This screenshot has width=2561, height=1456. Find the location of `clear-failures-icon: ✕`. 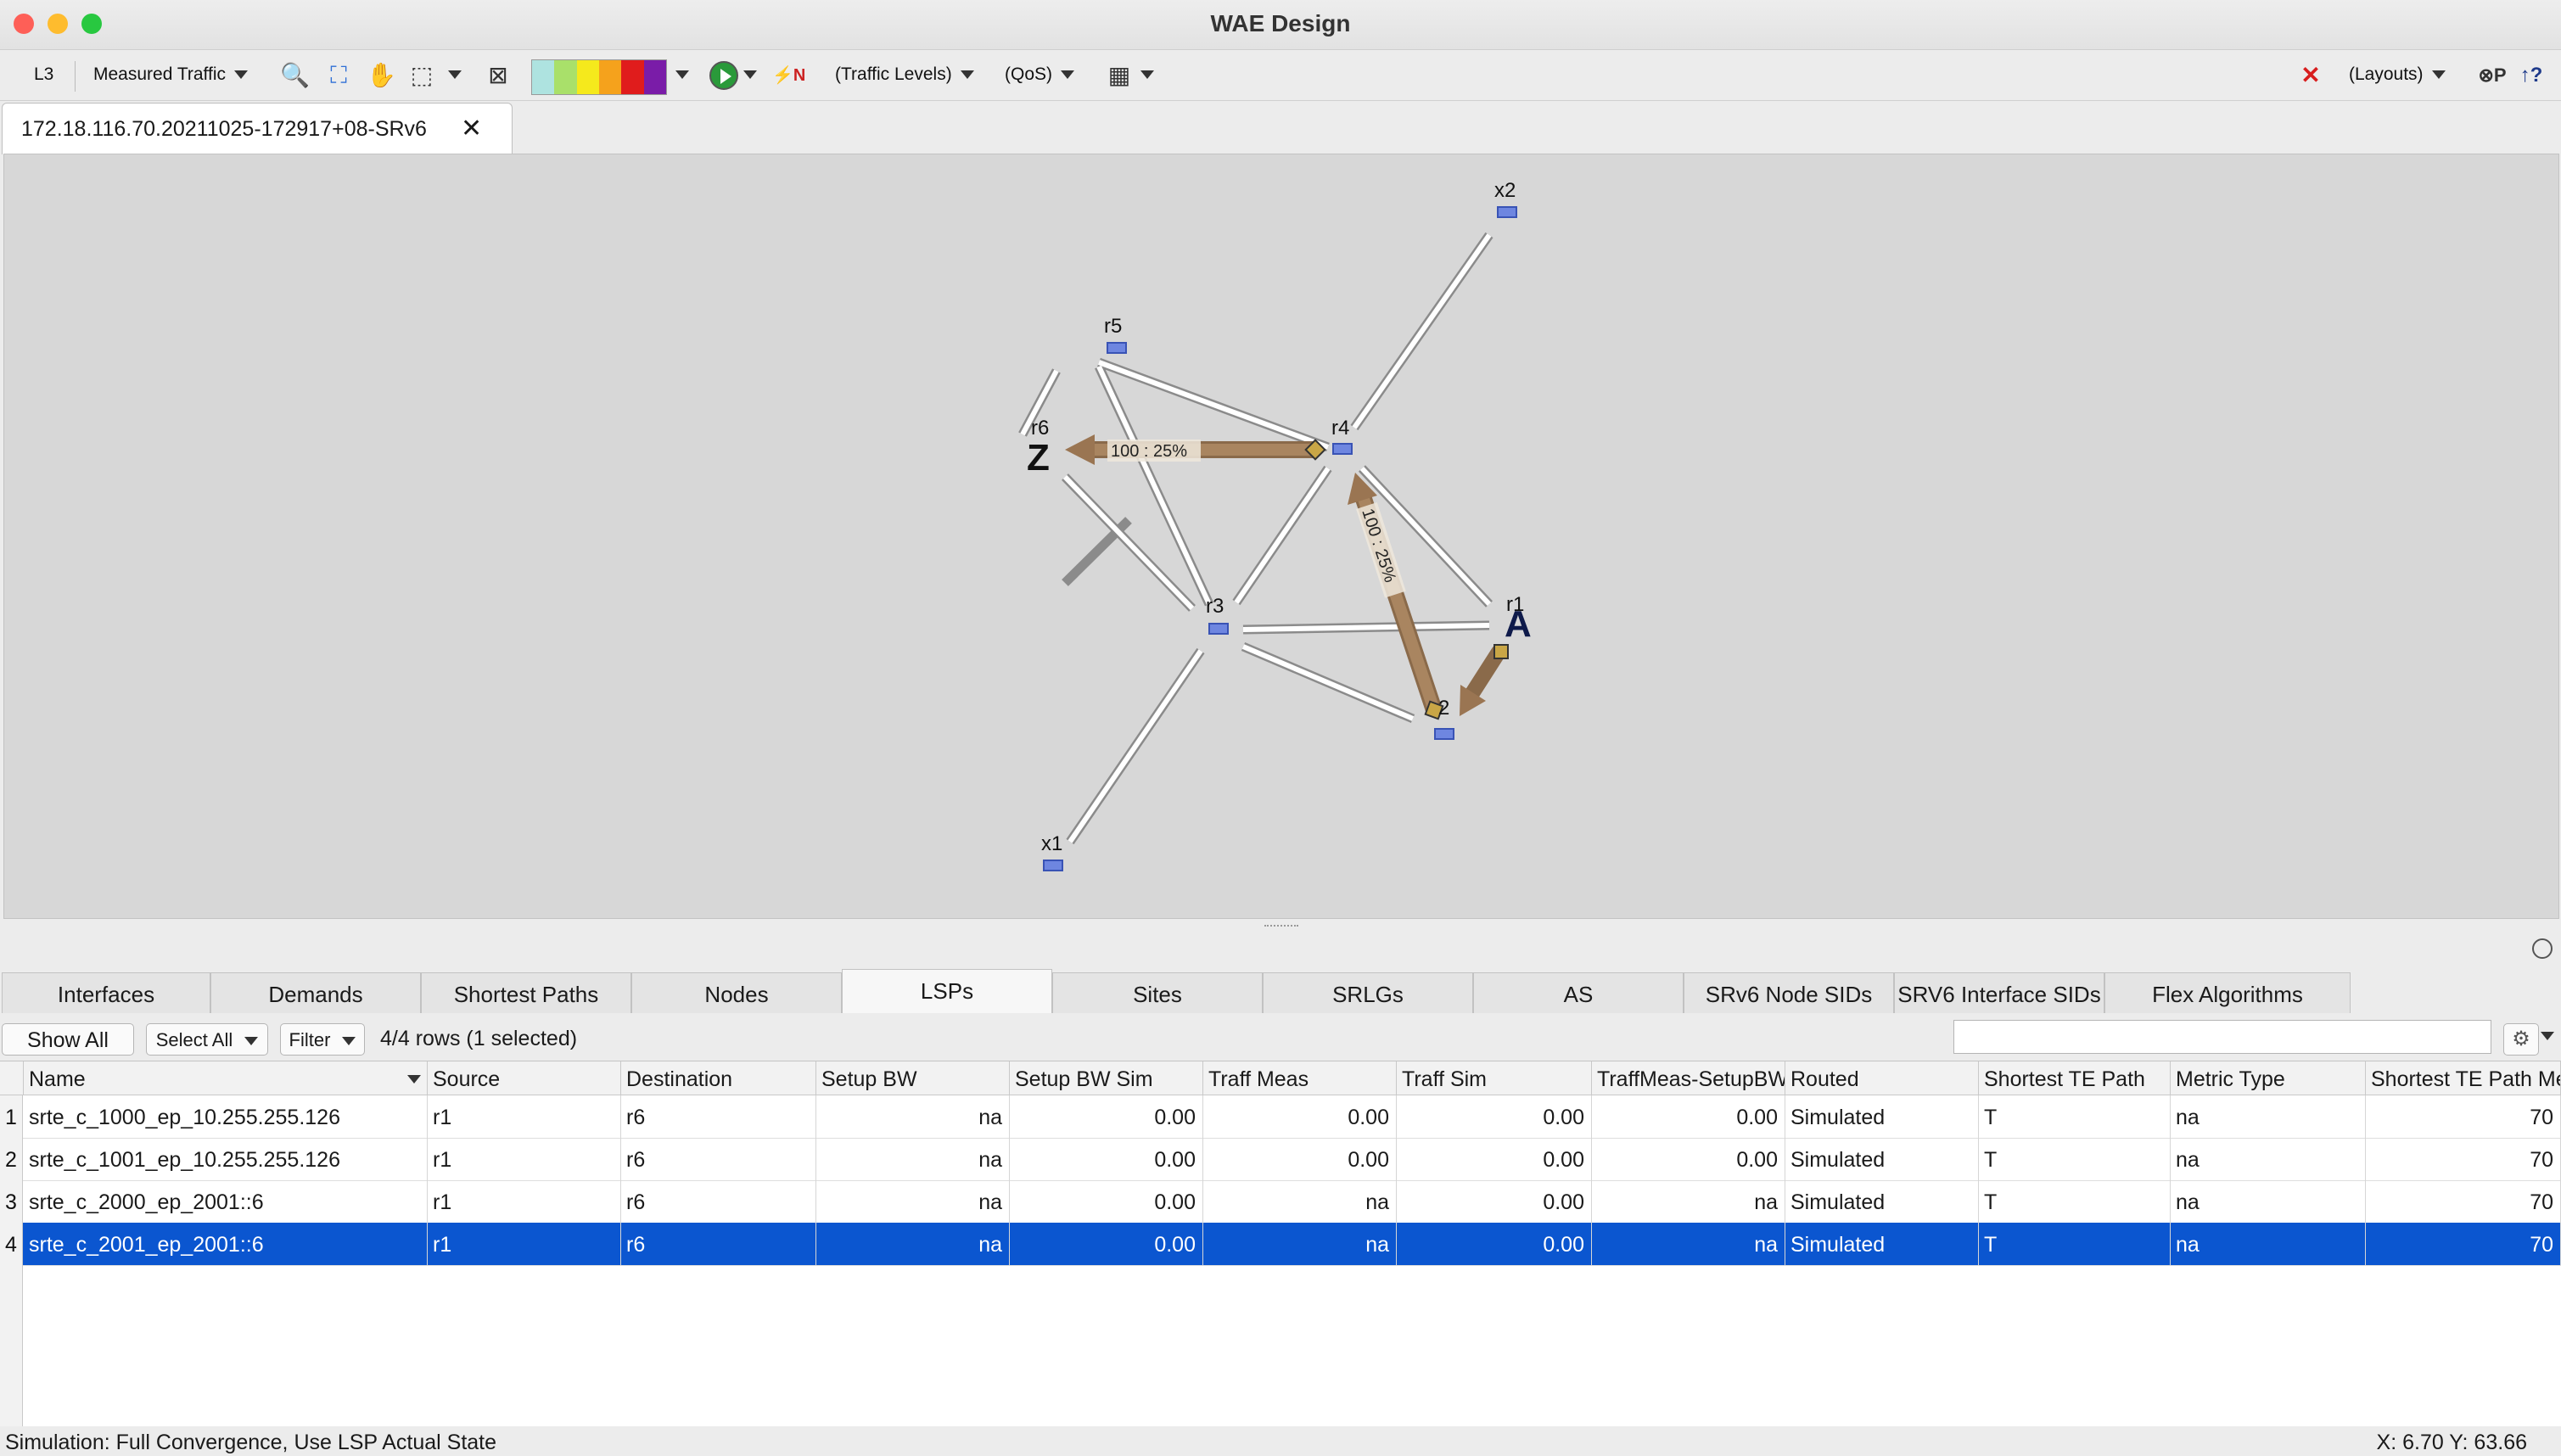

clear-failures-icon: ✕ is located at coordinates (2310, 75).